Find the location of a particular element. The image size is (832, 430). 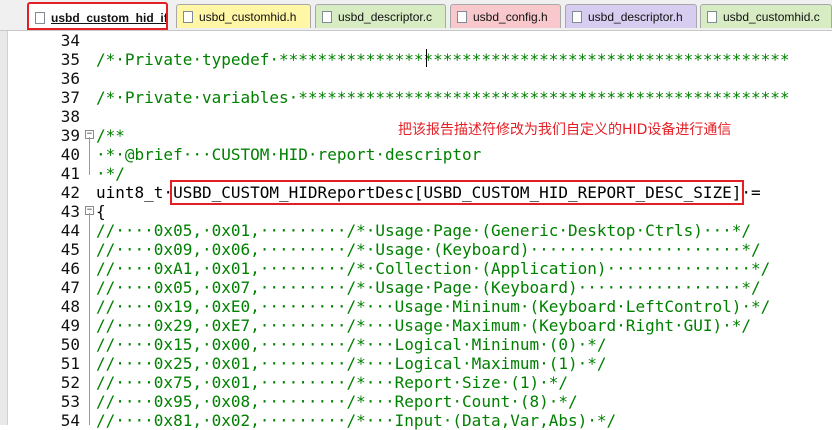

line-number: 47 is located at coordinates (70, 287).